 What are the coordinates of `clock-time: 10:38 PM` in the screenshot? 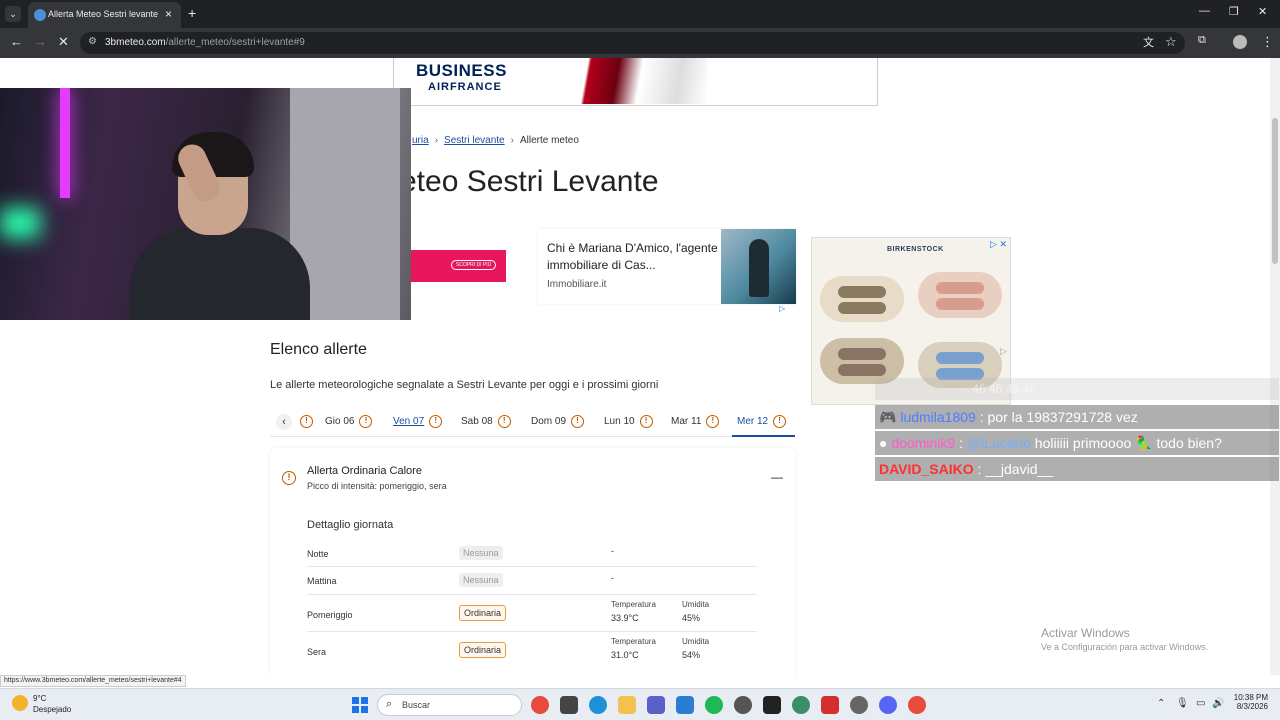 It's located at (1250, 697).